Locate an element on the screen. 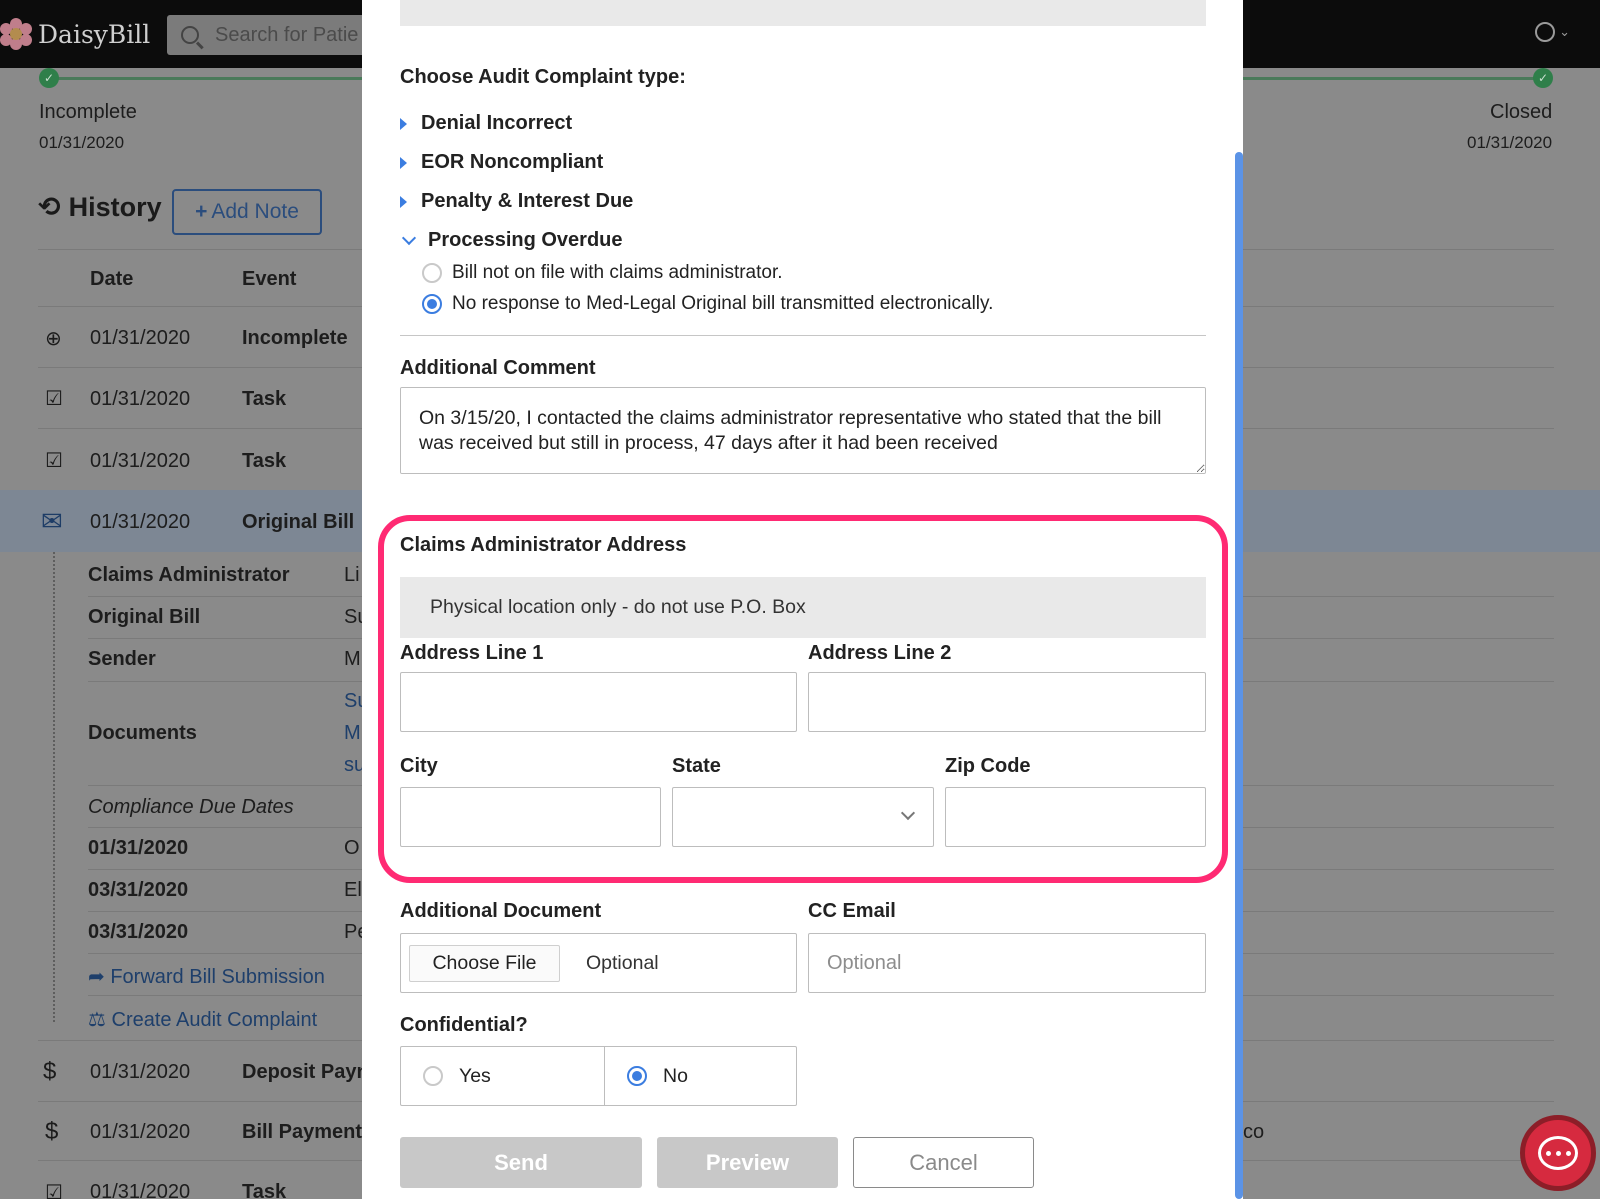  chat-icon is located at coordinates (1558, 1153).